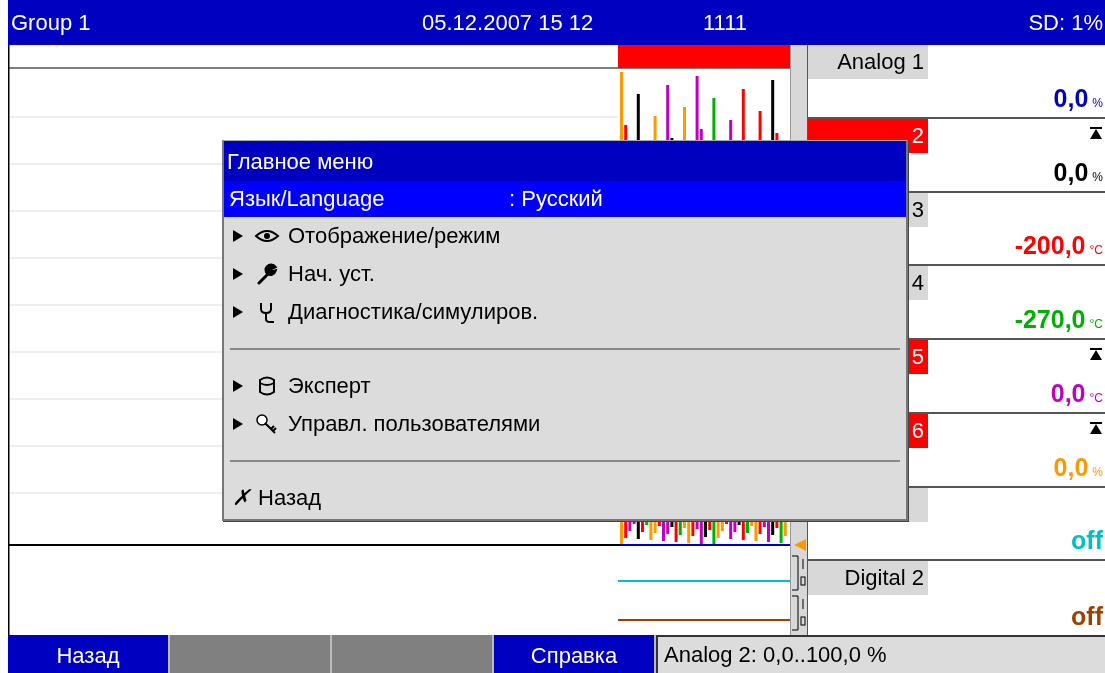 This screenshot has height=673, width=1105. I want to click on menu-item: Язык/Language : Русский, so click(565, 199).